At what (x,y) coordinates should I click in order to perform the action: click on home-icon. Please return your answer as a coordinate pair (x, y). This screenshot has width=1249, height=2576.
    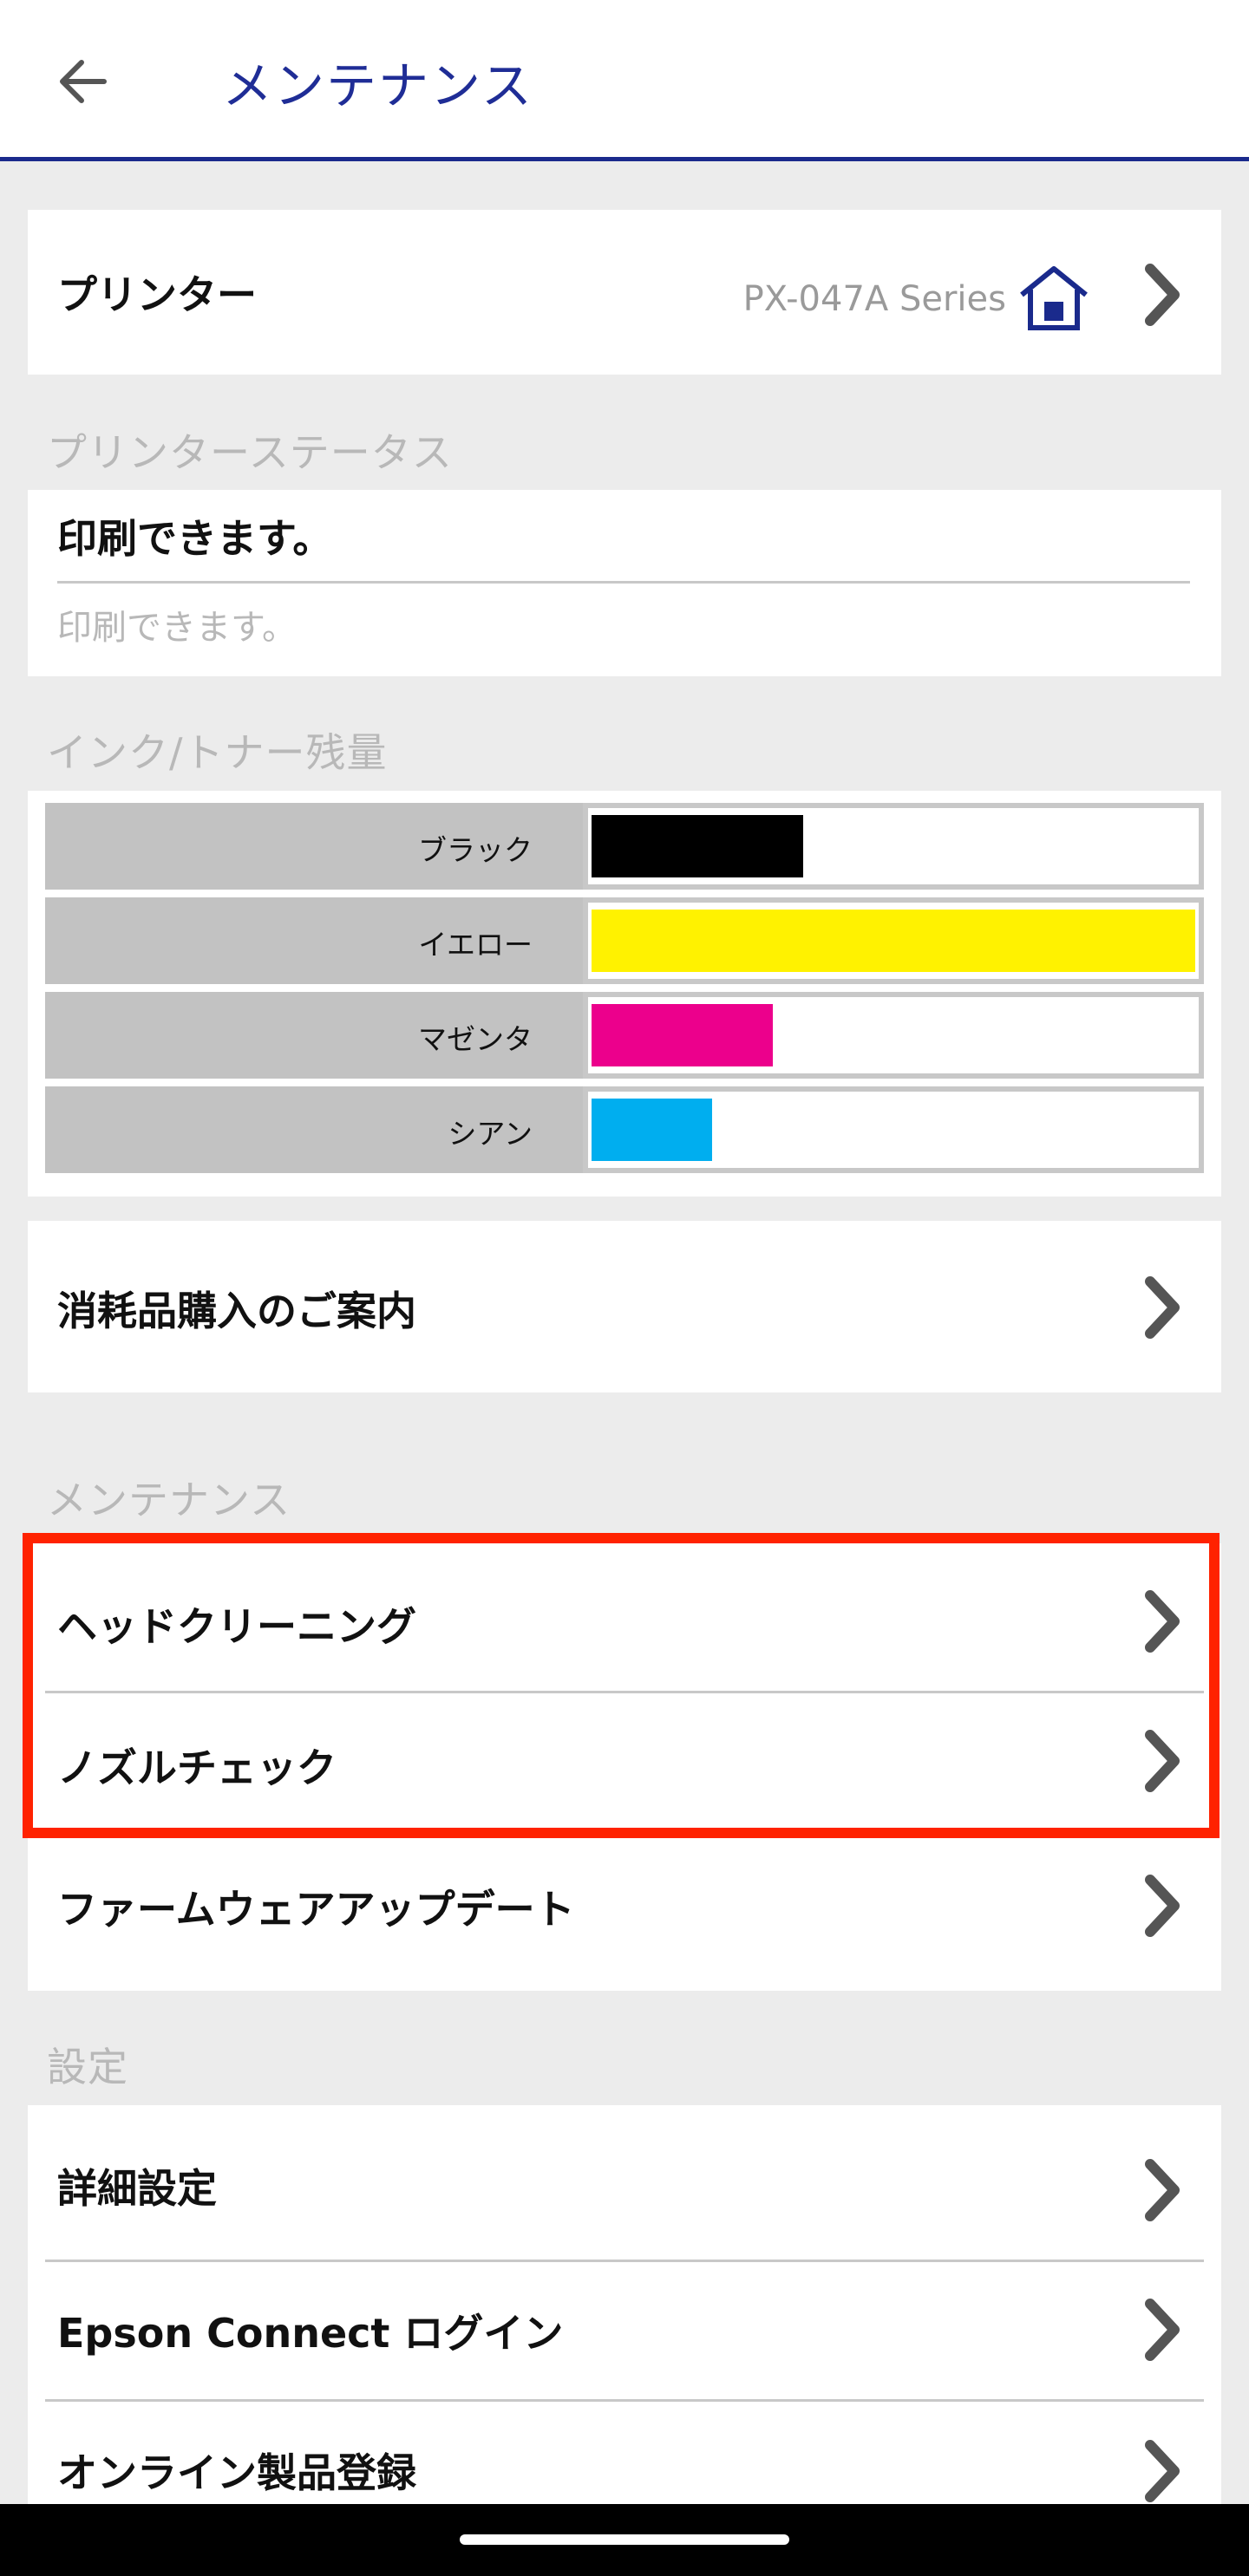
    Looking at the image, I should click on (1054, 298).